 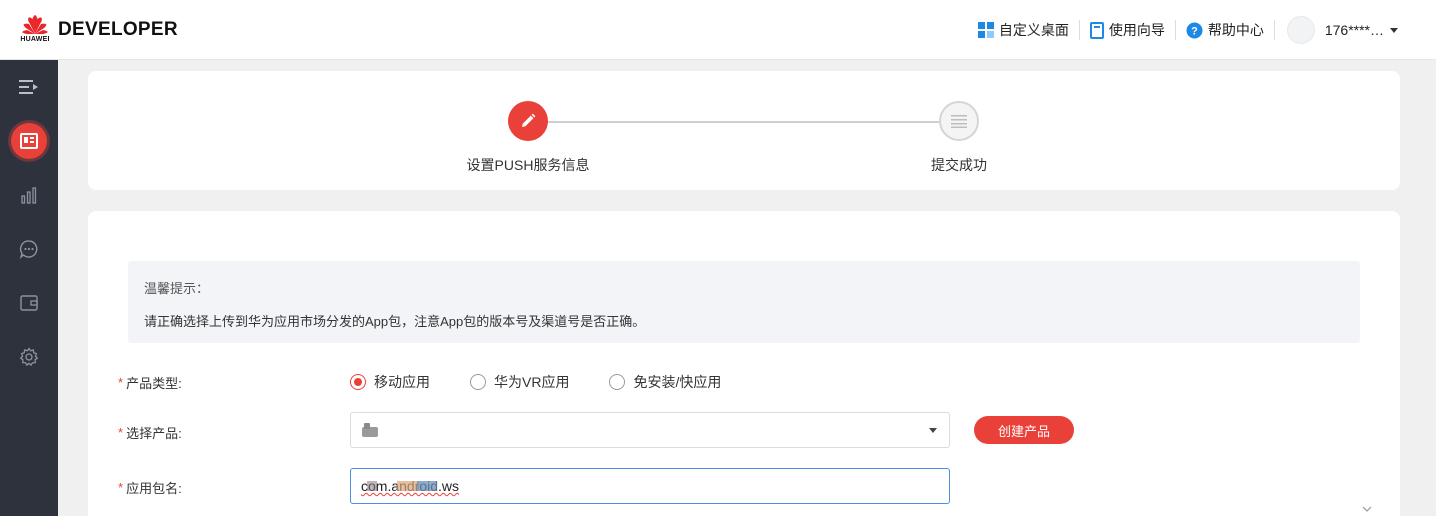 What do you see at coordinates (370, 430) in the screenshot?
I see `product-thumbnail-icon` at bounding box center [370, 430].